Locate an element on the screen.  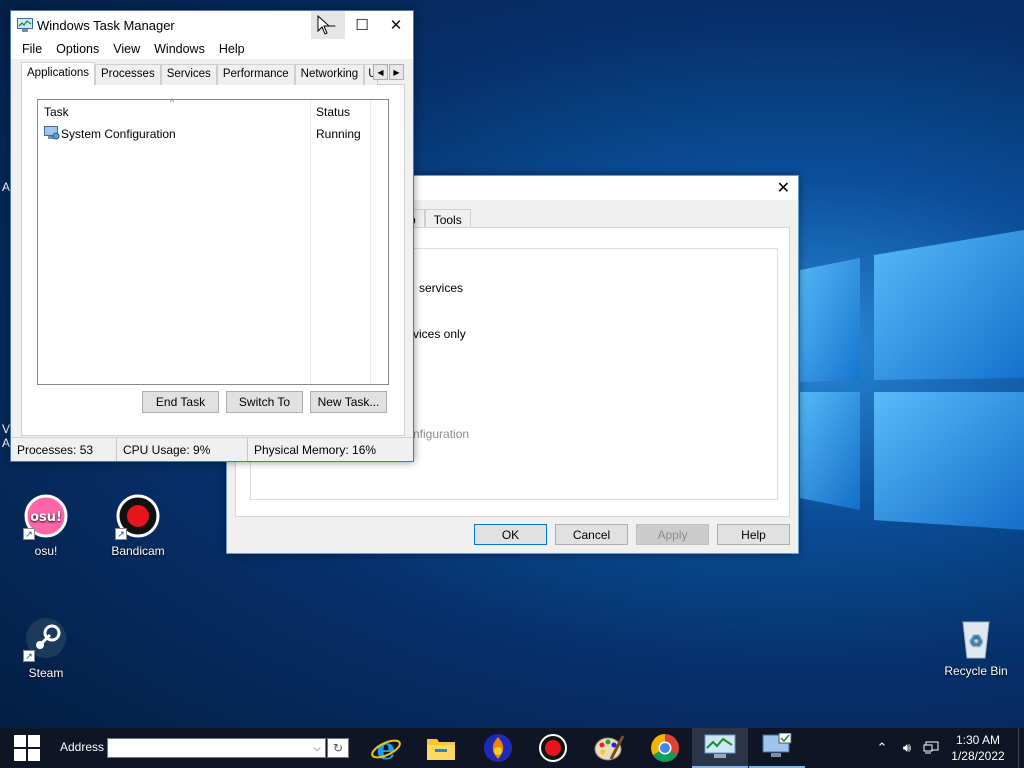
menu-windows: Windows is located at coordinates (179, 49).